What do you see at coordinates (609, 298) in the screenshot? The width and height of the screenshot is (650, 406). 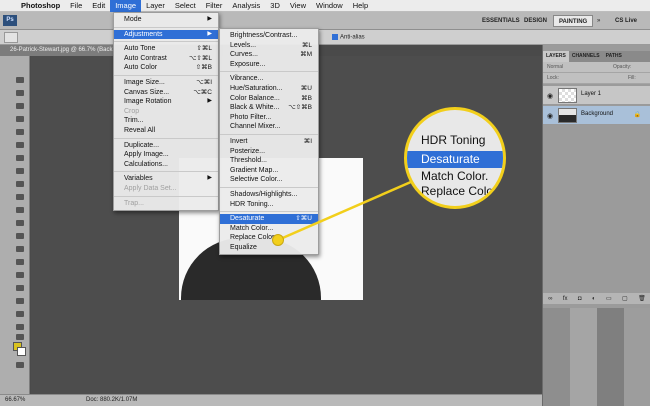 I see `new-group-icon: ▭` at bounding box center [609, 298].